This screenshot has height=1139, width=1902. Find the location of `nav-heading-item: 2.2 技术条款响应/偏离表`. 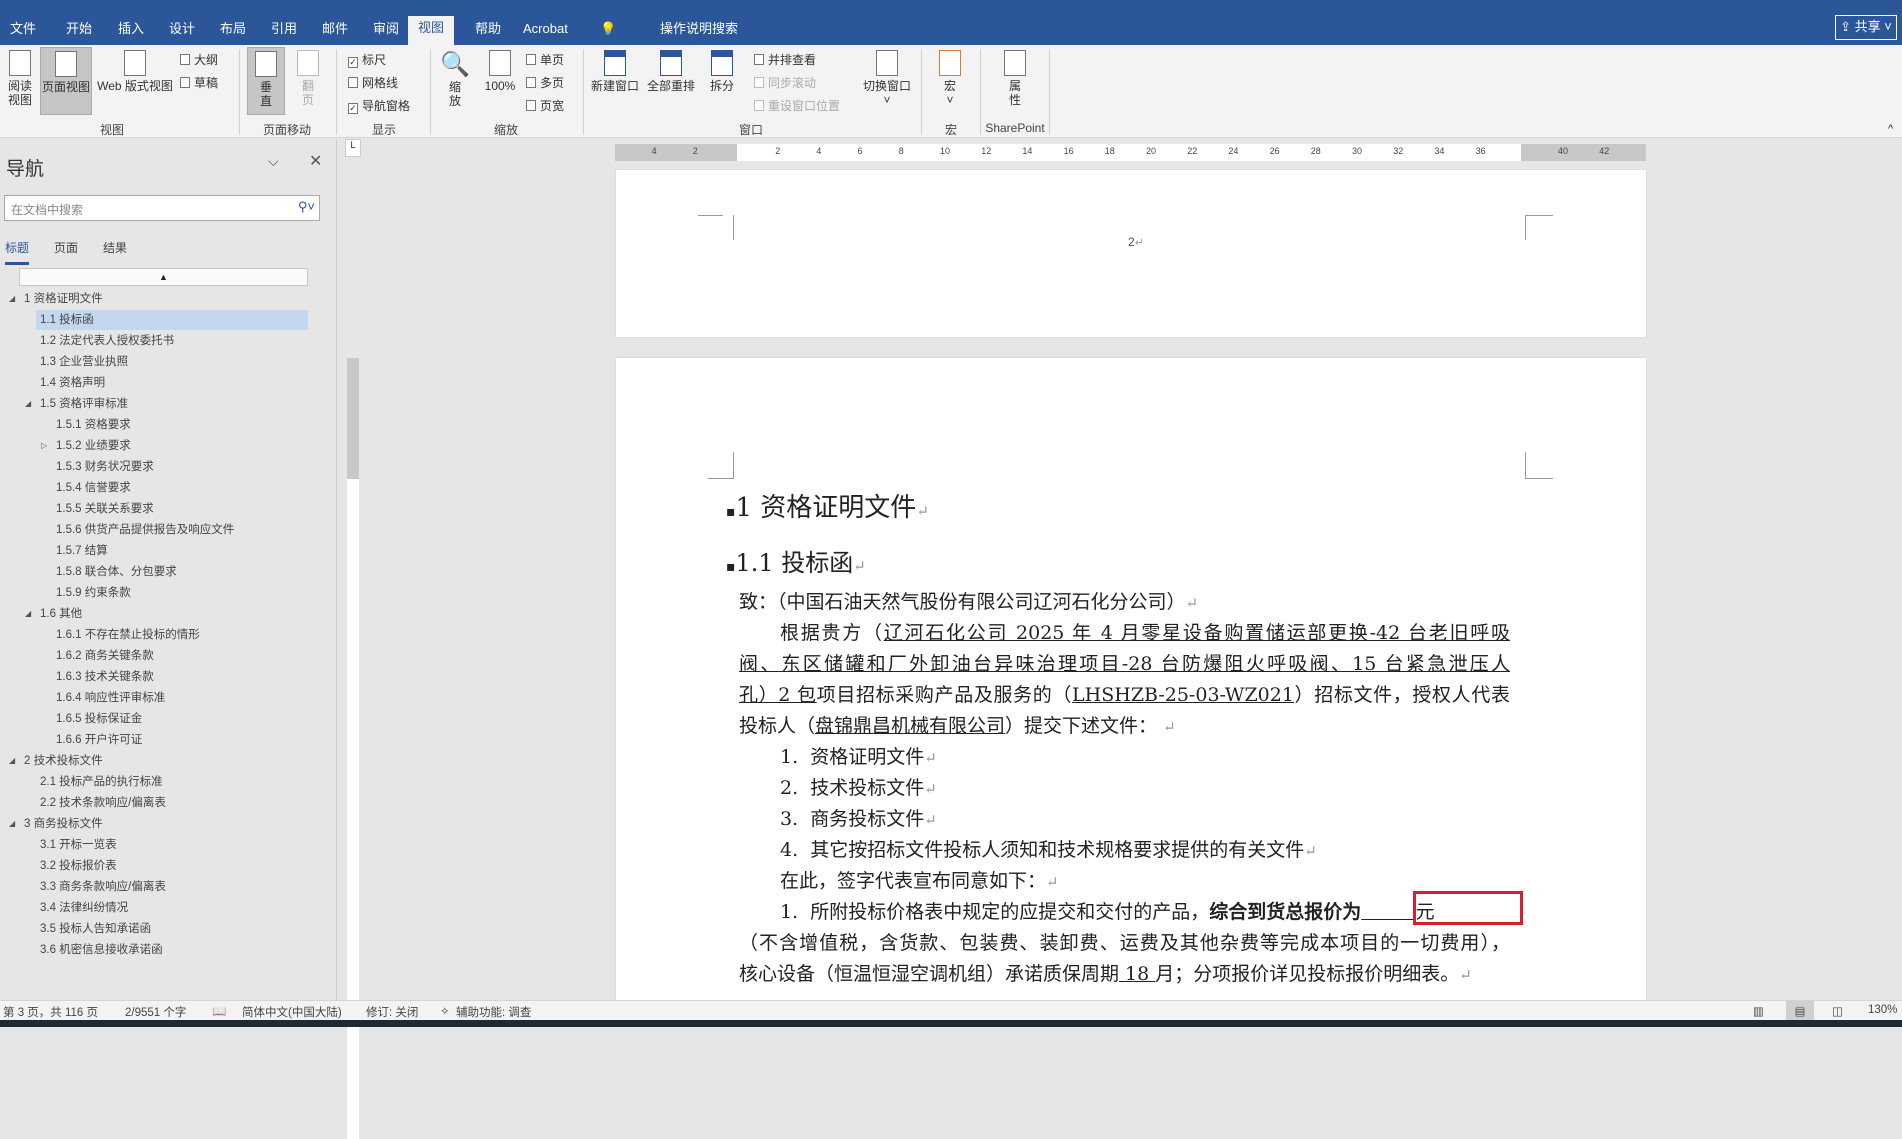

nav-heading-item: 2.2 技术条款响应/偏离表 is located at coordinates (172, 803).